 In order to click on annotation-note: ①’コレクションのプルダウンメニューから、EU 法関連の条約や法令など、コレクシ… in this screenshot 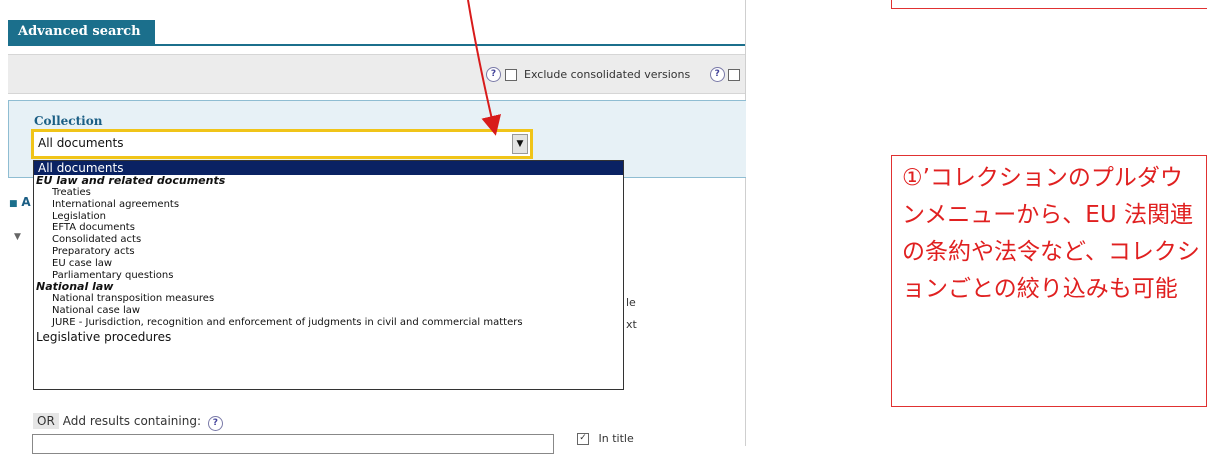, I will do `click(1049, 281)`.